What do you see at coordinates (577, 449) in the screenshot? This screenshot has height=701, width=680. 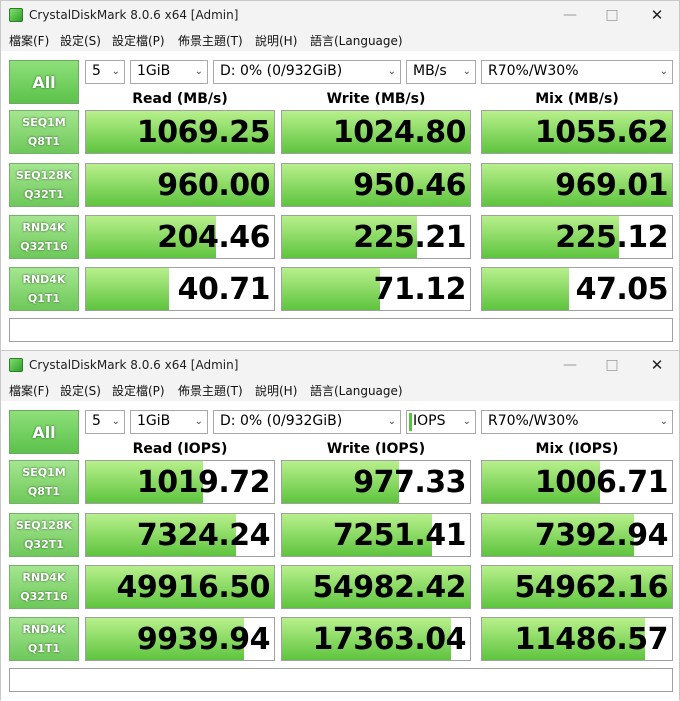 I see `mix-header: Mix (IOPS)` at bounding box center [577, 449].